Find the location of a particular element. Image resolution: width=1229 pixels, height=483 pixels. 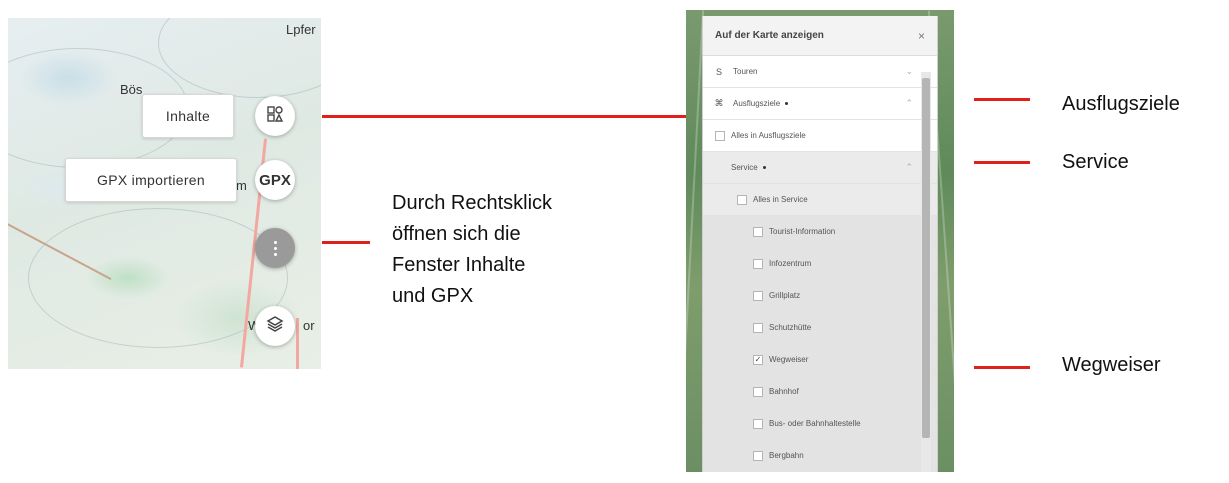

checkbox-row-alles-ausflugsziele: Alles in Ausflugsziele is located at coordinates (820, 136).